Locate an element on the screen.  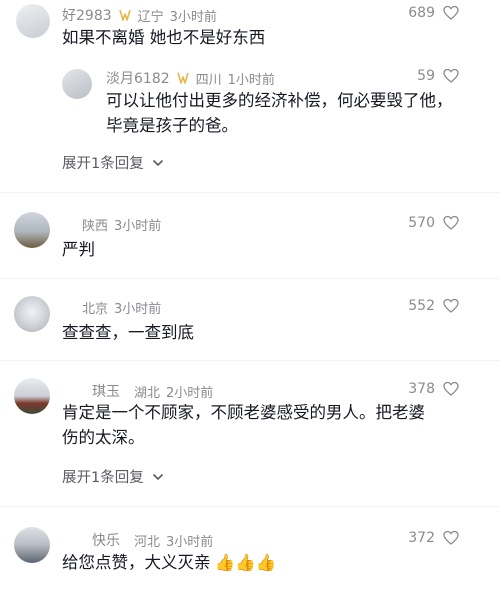
comment-line: 查查查，一查到底 is located at coordinates (128, 332).